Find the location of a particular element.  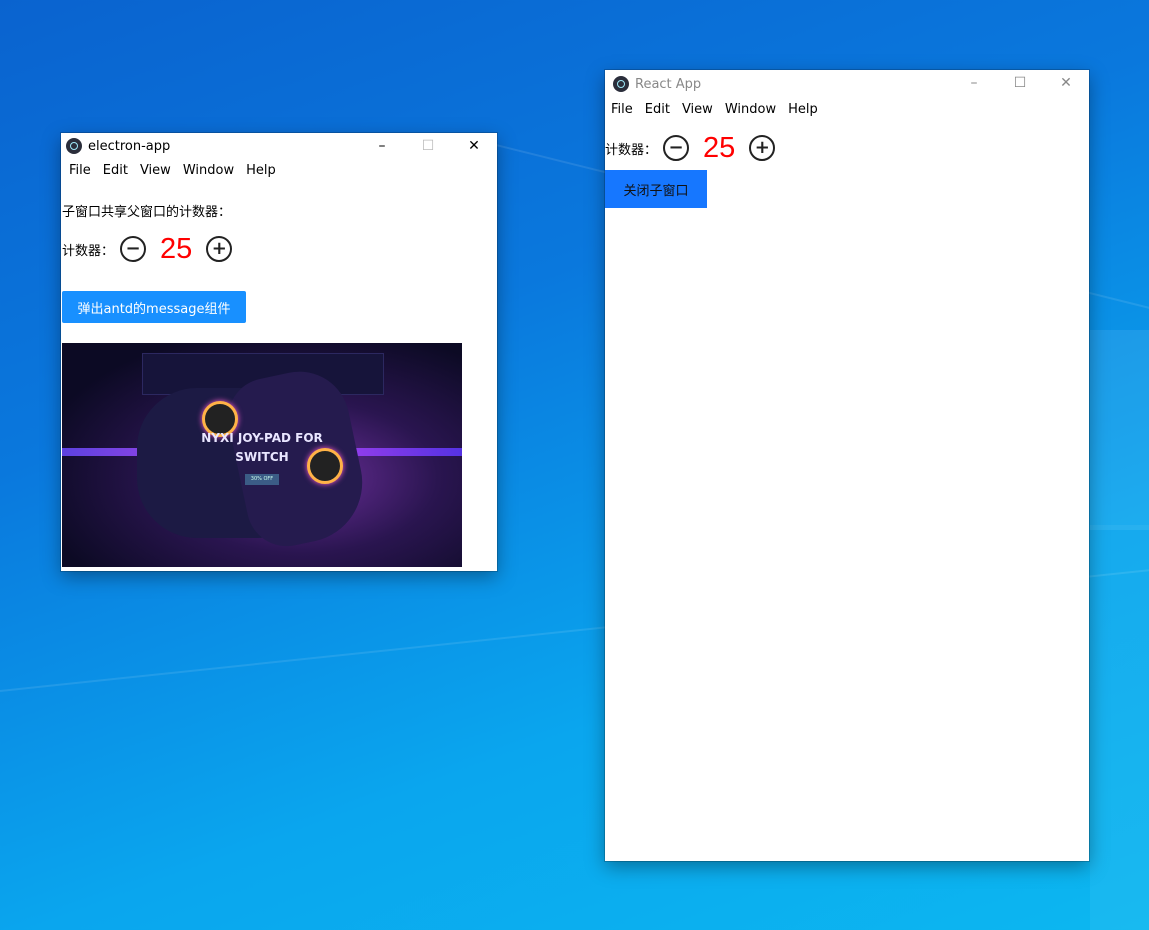

banner-tag: 30% OFF is located at coordinates (262, 479).